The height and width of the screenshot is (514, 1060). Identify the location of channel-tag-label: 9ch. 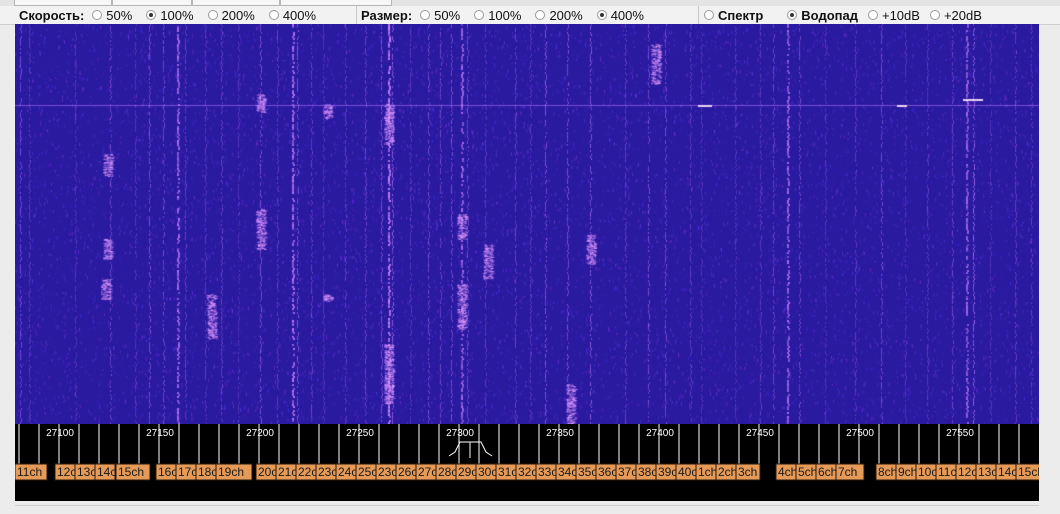
(907, 472).